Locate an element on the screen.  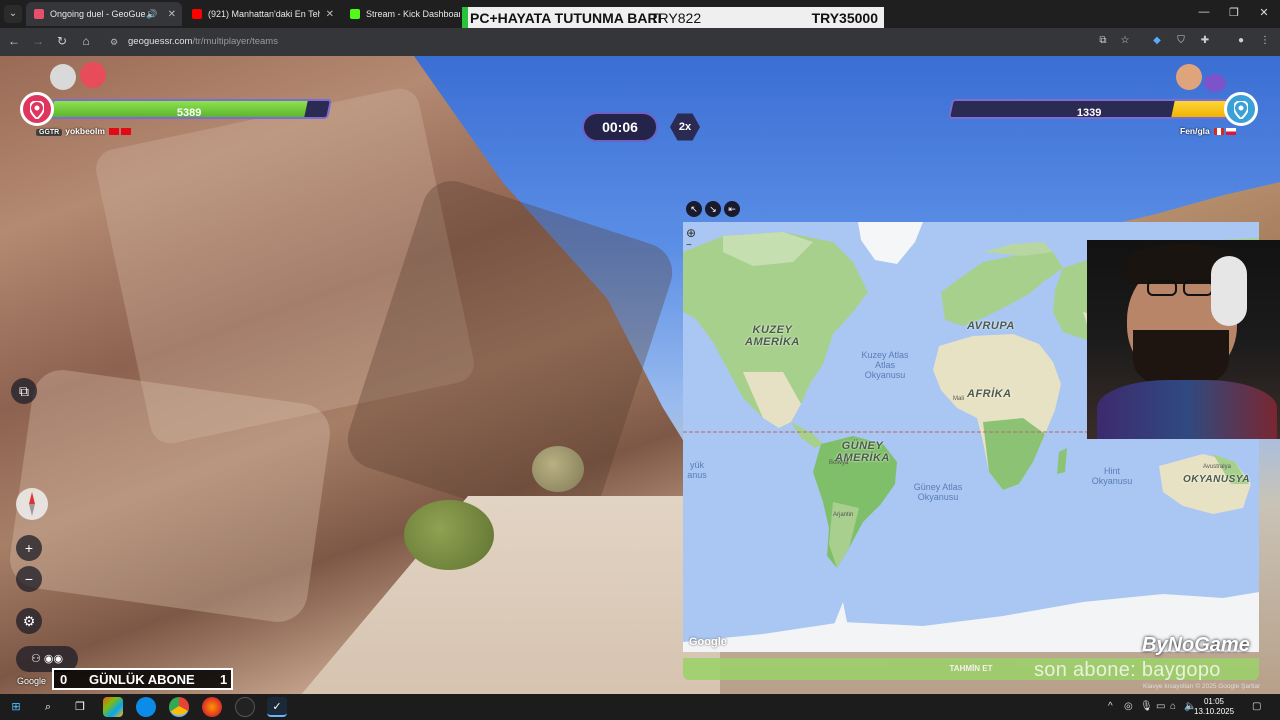
speaker-tray-icon: ▭ is located at coordinates (1160, 706).